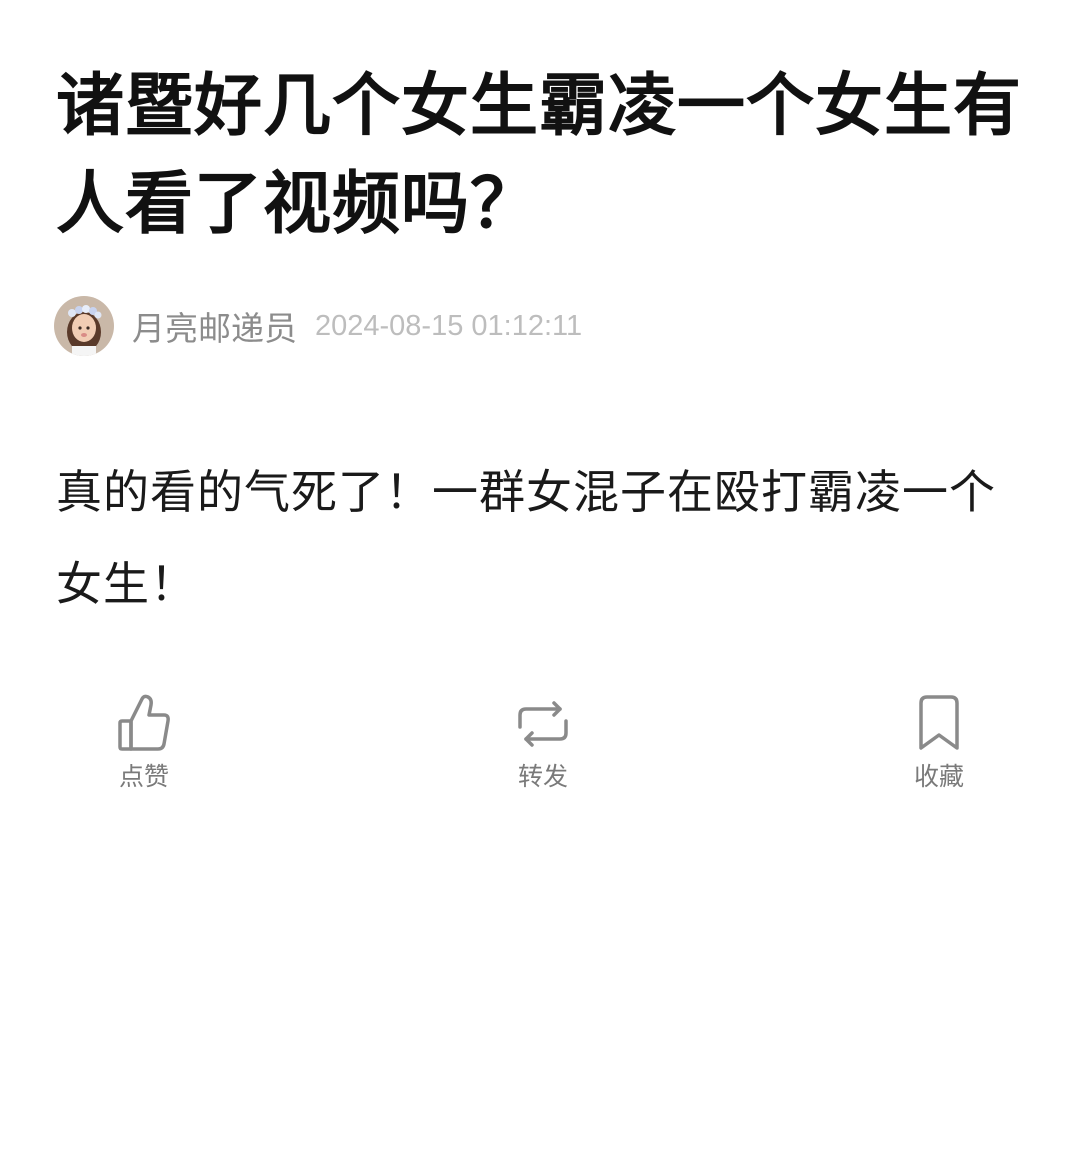 This screenshot has height=1152, width=1080. I want to click on repost-label: 转发, so click(542, 776).